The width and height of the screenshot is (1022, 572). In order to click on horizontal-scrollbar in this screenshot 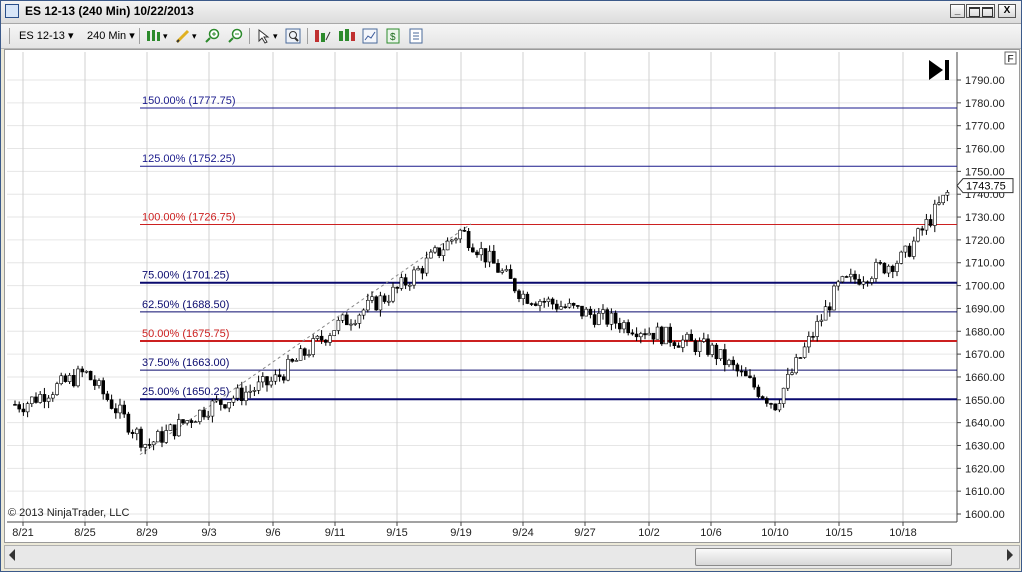, I will do `click(512, 557)`.